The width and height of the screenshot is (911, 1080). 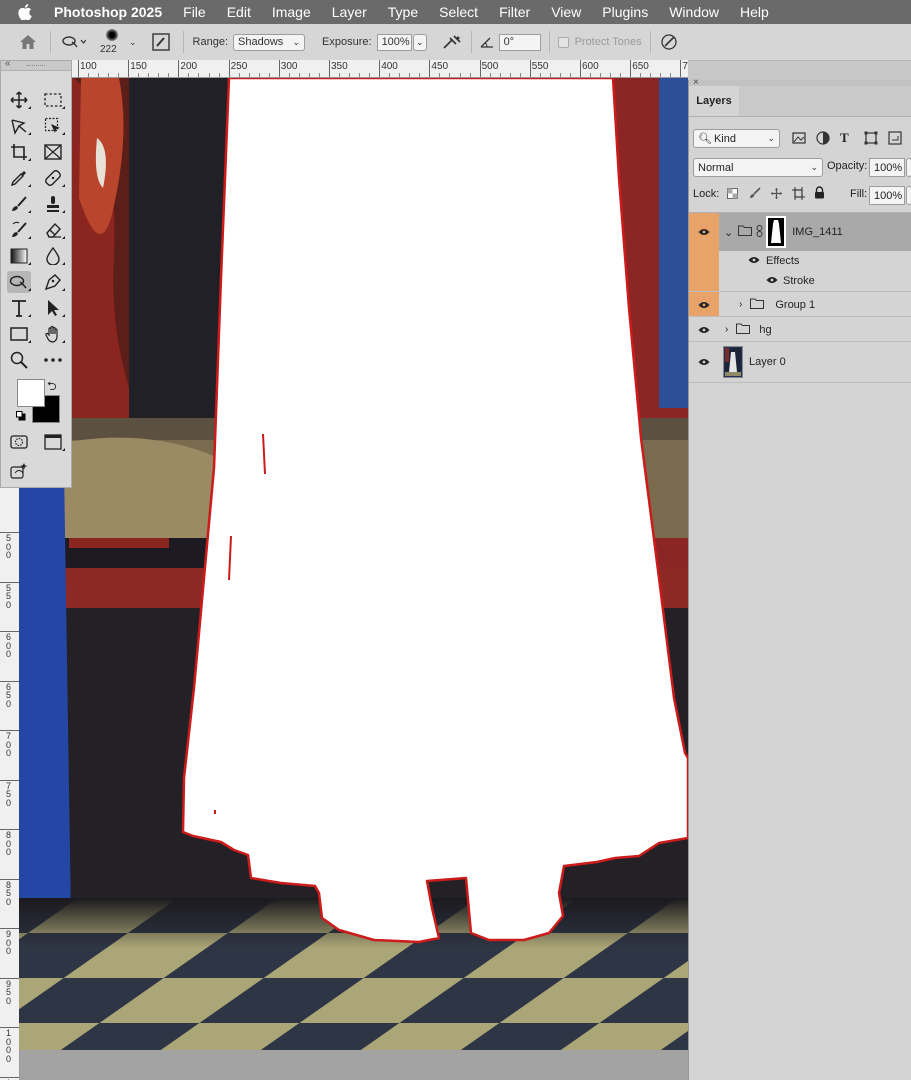 I want to click on effects-row: Effects, so click(x=800, y=260).